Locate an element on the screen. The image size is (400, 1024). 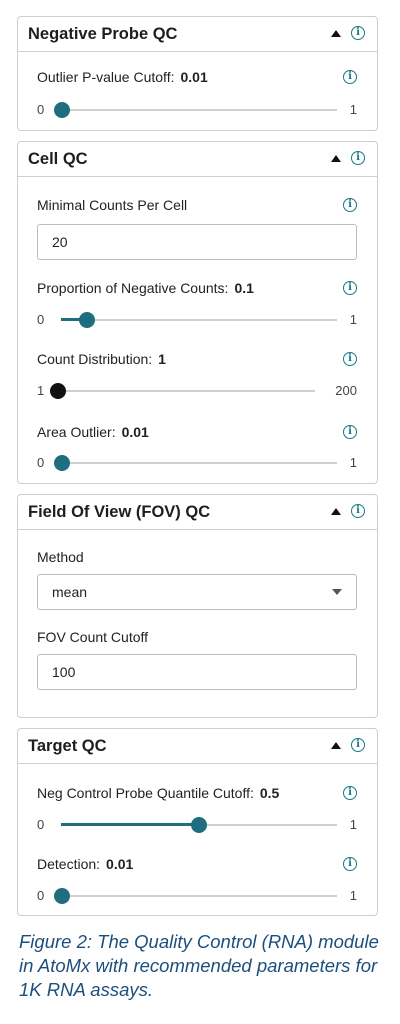
prop-negative-slider: 0 1 is located at coordinates (197, 320).